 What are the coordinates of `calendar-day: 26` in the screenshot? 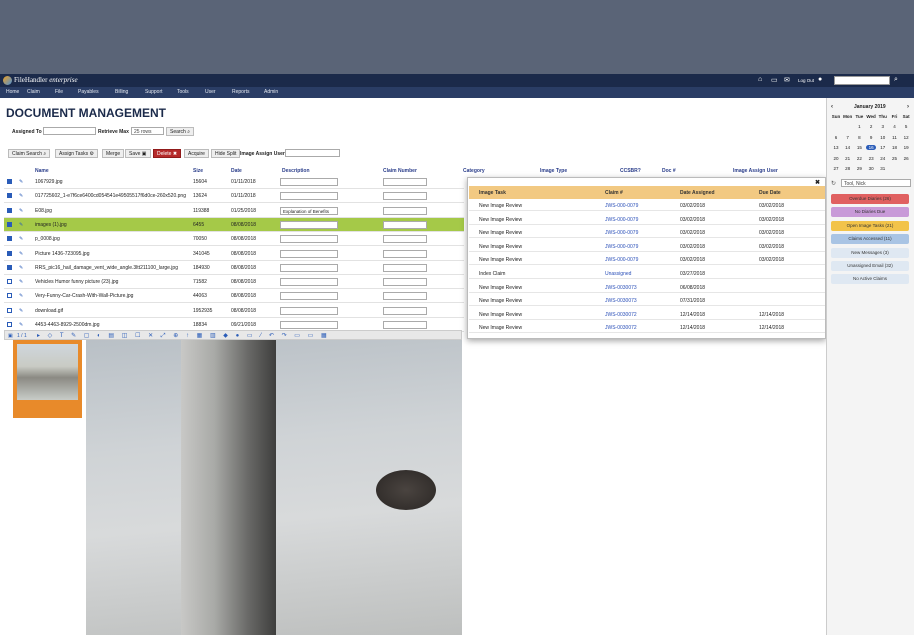 It's located at (906, 158).